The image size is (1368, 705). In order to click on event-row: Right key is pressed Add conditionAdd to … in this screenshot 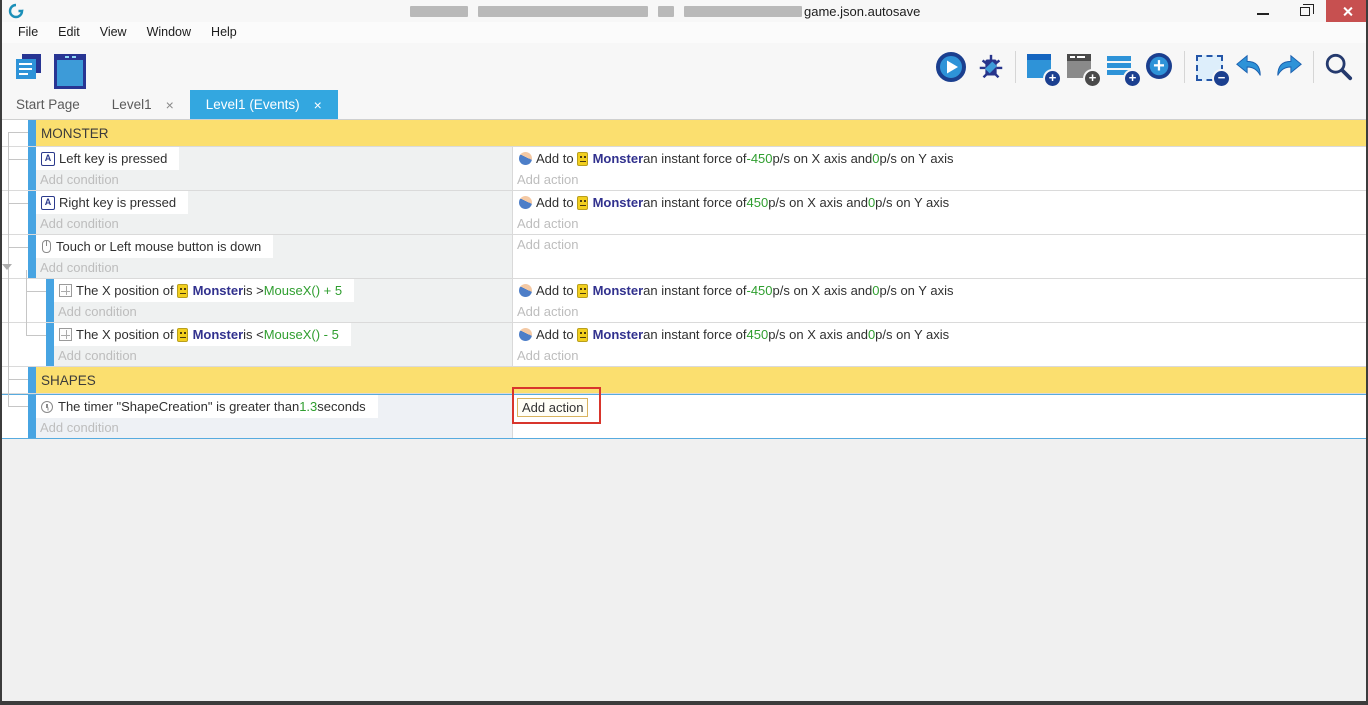, I will do `click(684, 213)`.